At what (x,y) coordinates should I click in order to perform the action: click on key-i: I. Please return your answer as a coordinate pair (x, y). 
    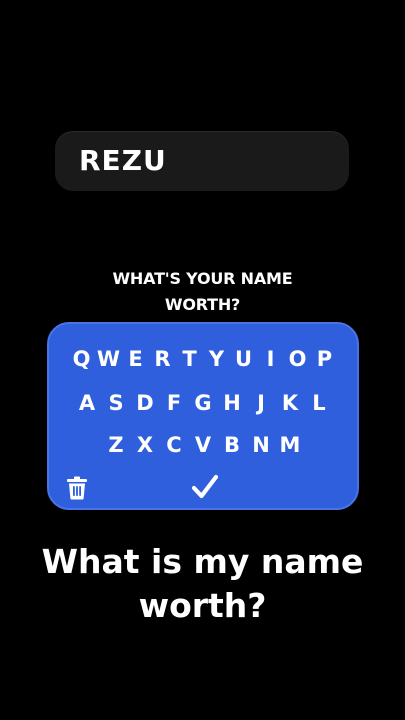
    Looking at the image, I should click on (270, 359).